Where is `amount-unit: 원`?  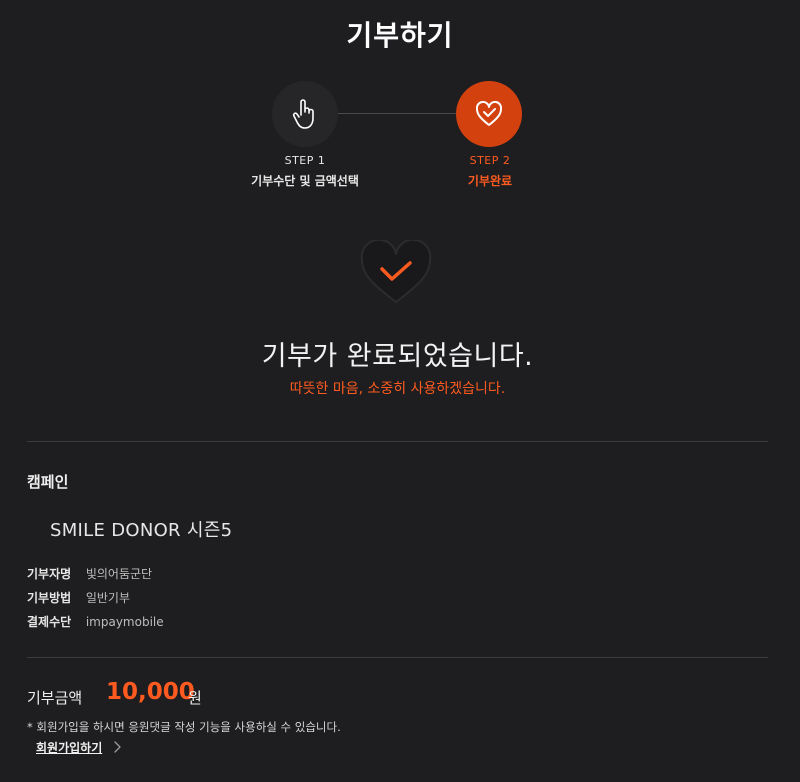
amount-unit: 원 is located at coordinates (195, 698).